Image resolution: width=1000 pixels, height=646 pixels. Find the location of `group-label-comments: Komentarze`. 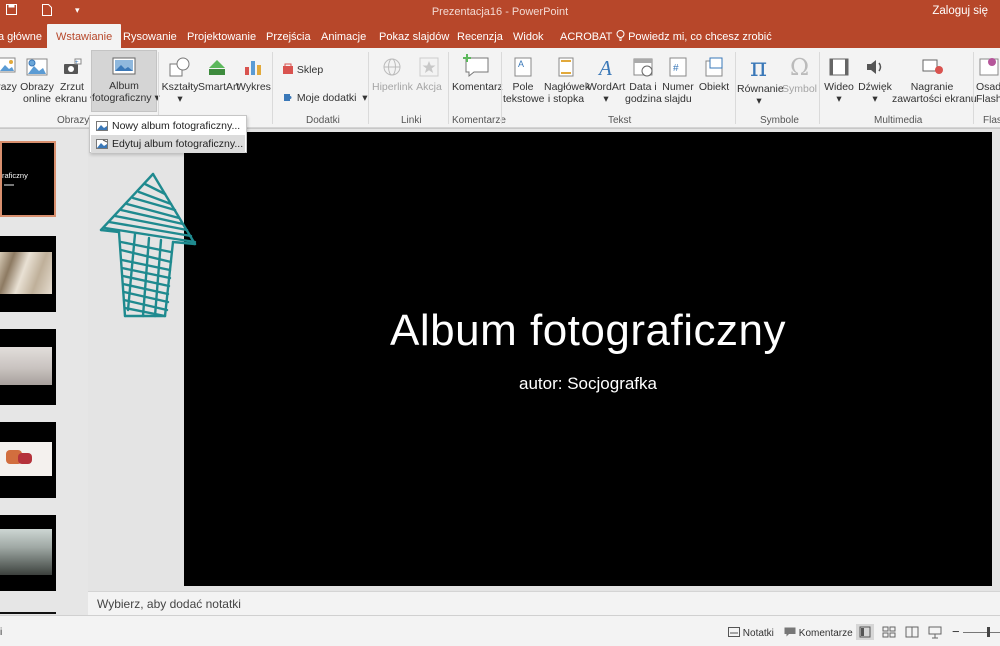

group-label-comments: Komentarze is located at coordinates (479, 120).